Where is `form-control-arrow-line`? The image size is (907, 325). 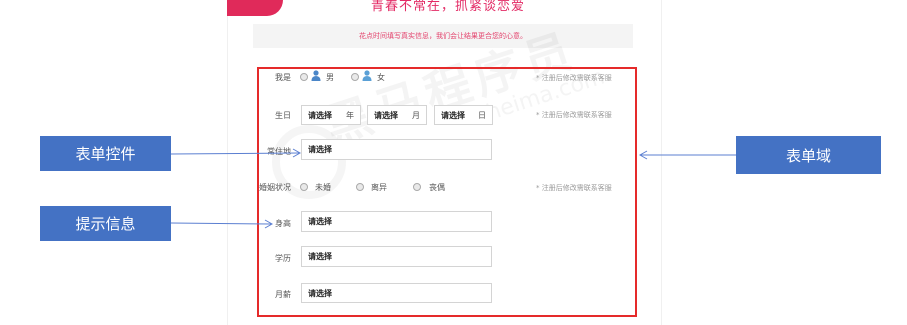
form-control-arrow-line is located at coordinates (235, 153).